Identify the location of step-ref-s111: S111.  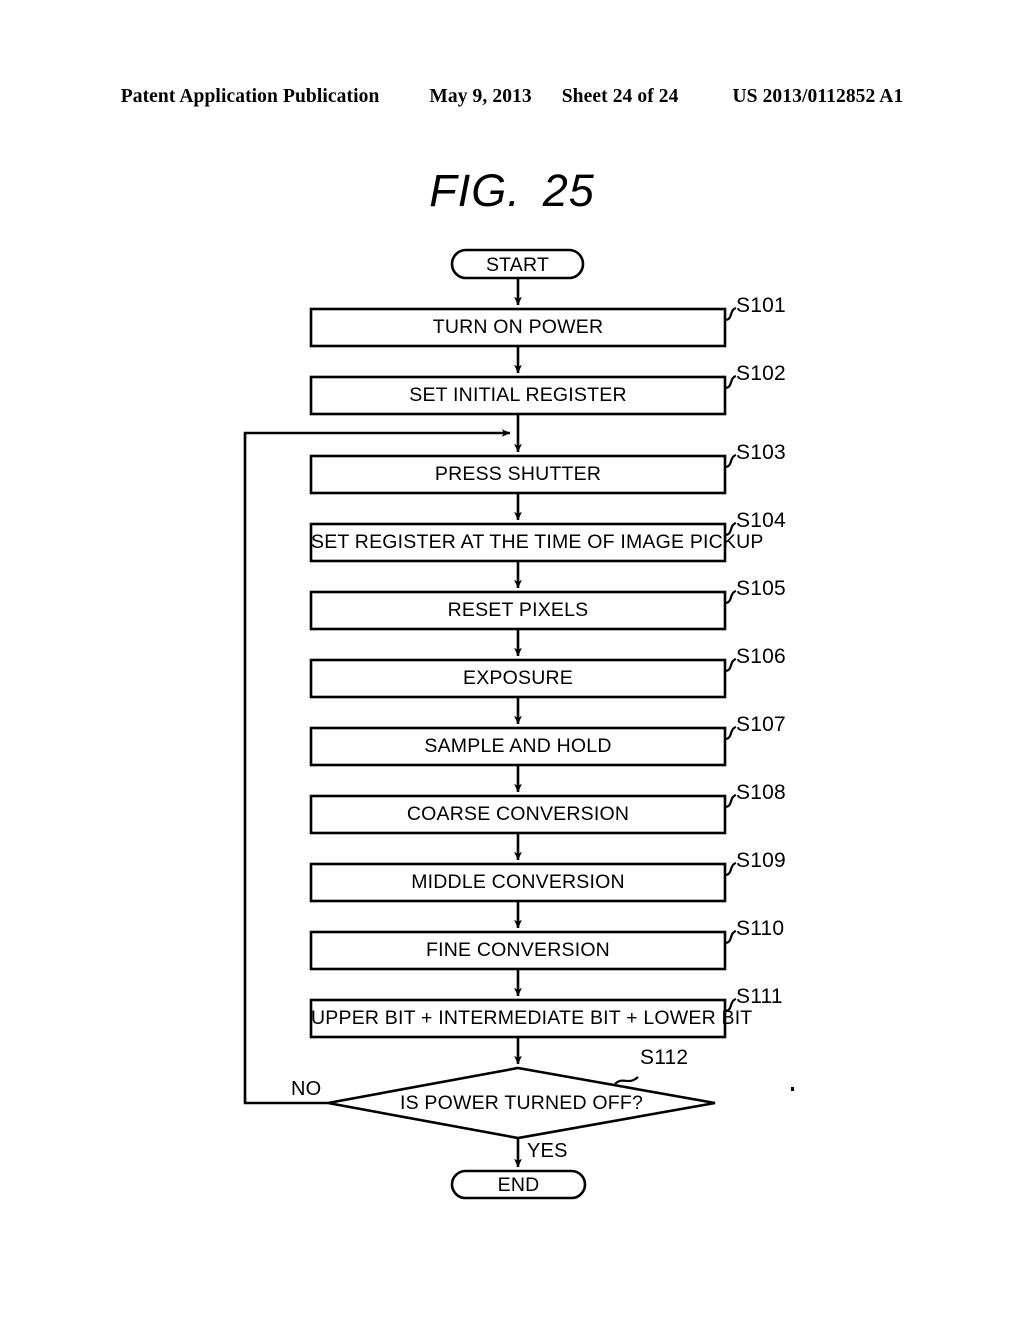
(759, 996).